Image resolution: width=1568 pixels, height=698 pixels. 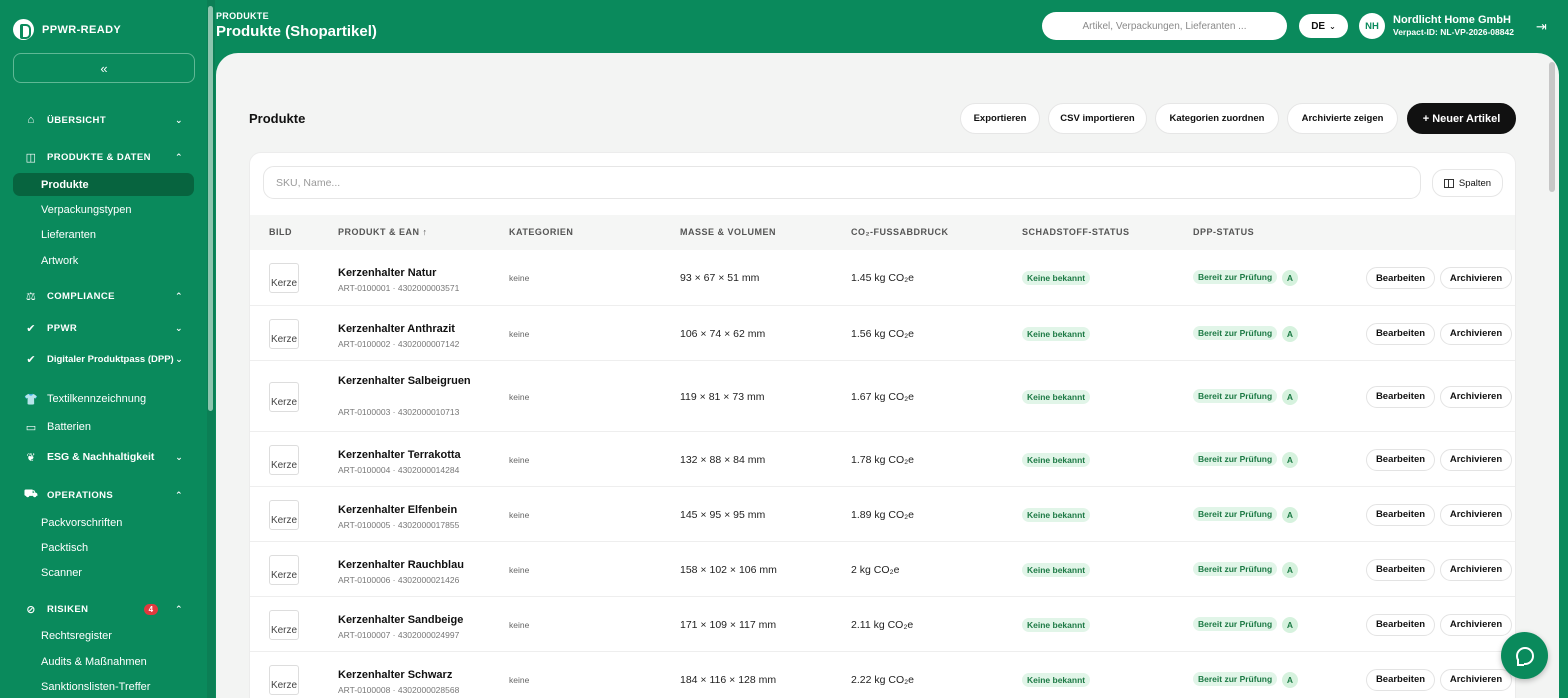 What do you see at coordinates (1552, 127) in the screenshot?
I see `main-scrollbar-thumb` at bounding box center [1552, 127].